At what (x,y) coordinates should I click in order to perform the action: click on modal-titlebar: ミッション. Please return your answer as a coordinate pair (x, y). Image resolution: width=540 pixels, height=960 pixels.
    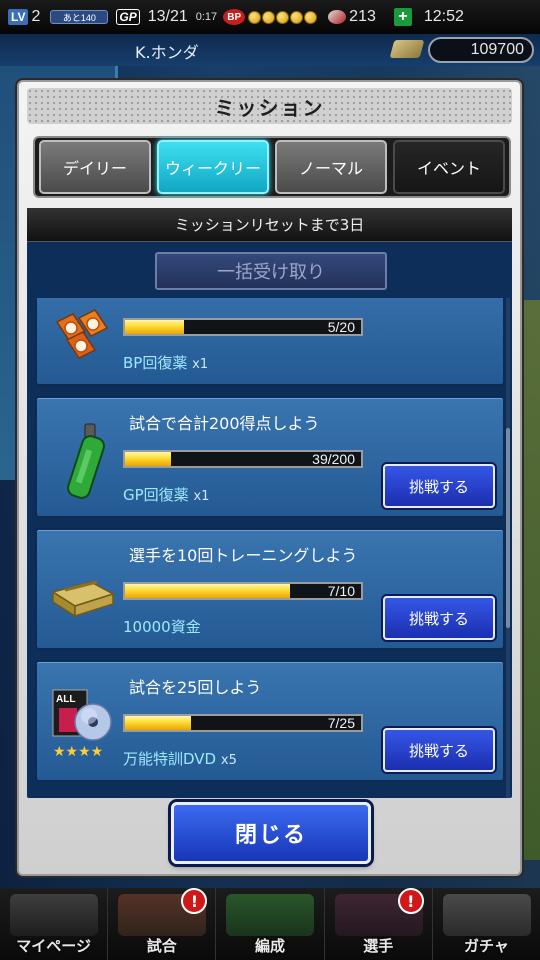
    Looking at the image, I should click on (269, 106).